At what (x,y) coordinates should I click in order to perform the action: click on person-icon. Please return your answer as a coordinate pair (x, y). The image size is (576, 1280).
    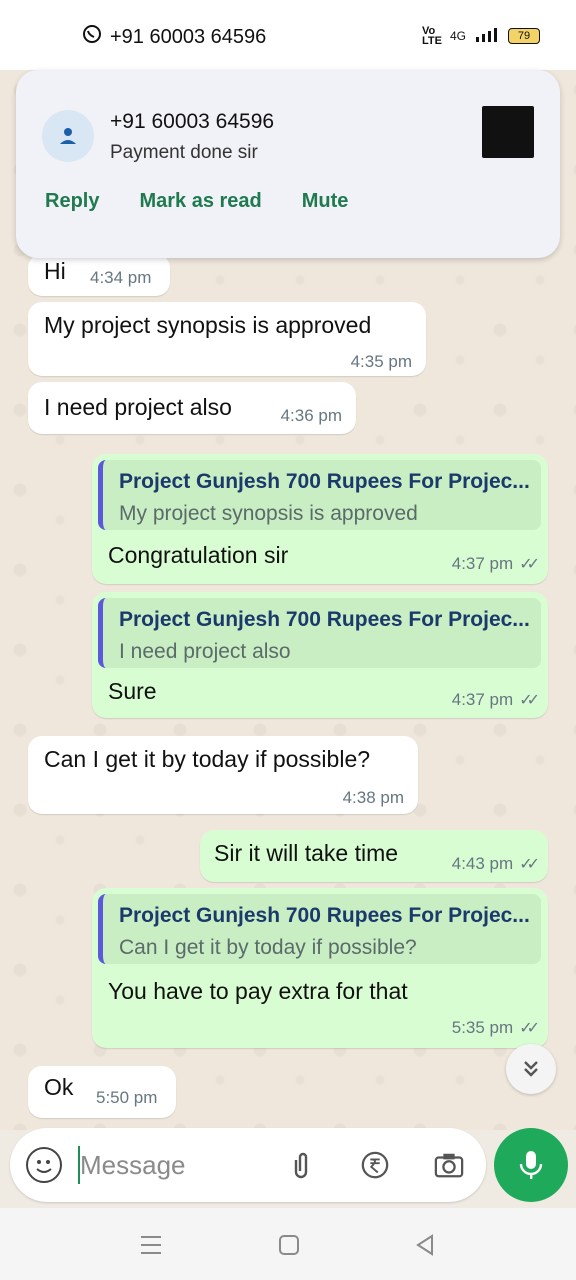
    Looking at the image, I should click on (68, 136).